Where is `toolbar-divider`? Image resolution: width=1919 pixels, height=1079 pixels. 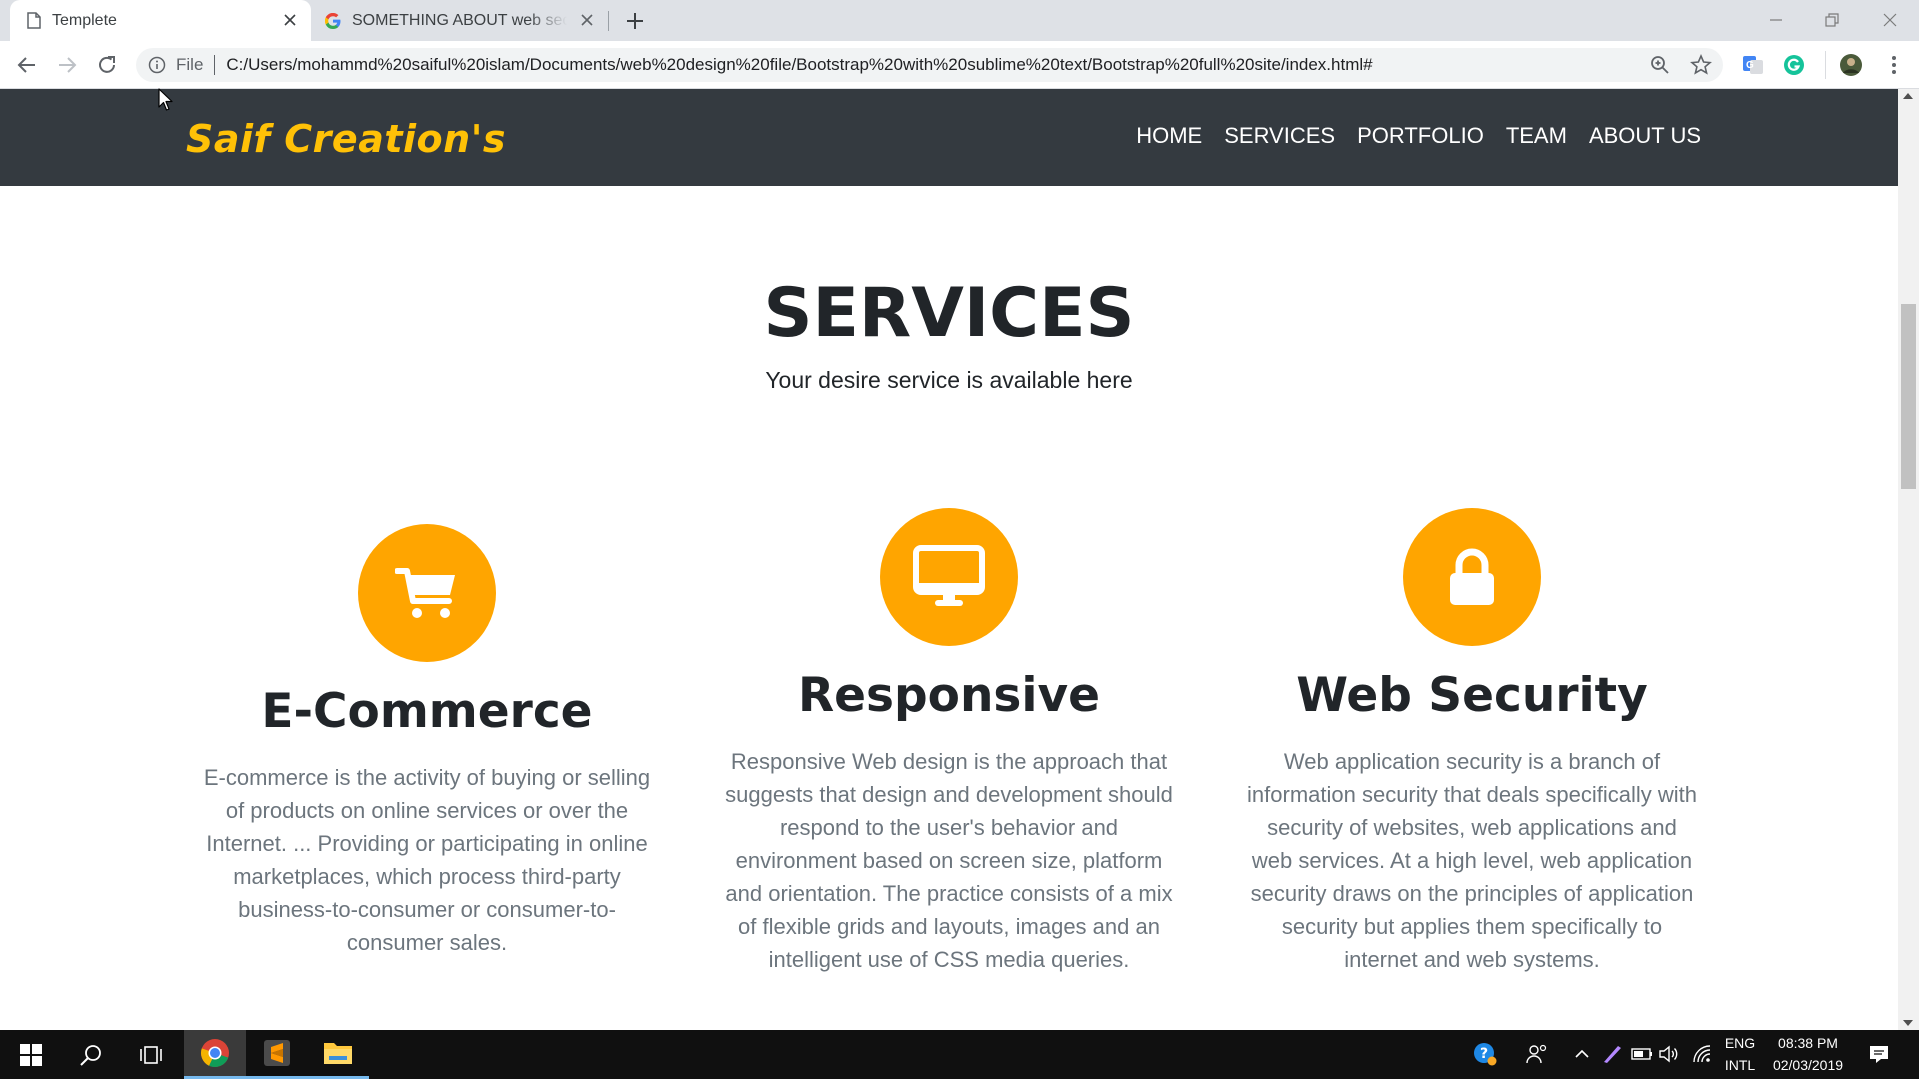 toolbar-divider is located at coordinates (1825, 65).